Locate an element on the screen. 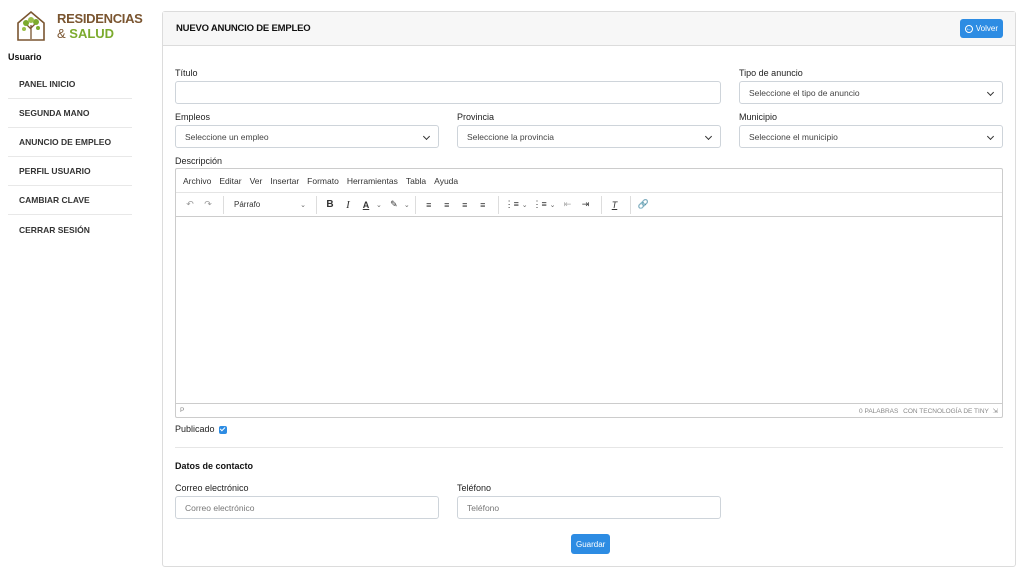 This screenshot has width=1024, height=573. word-count: 0 PALABRAS is located at coordinates (878, 411).